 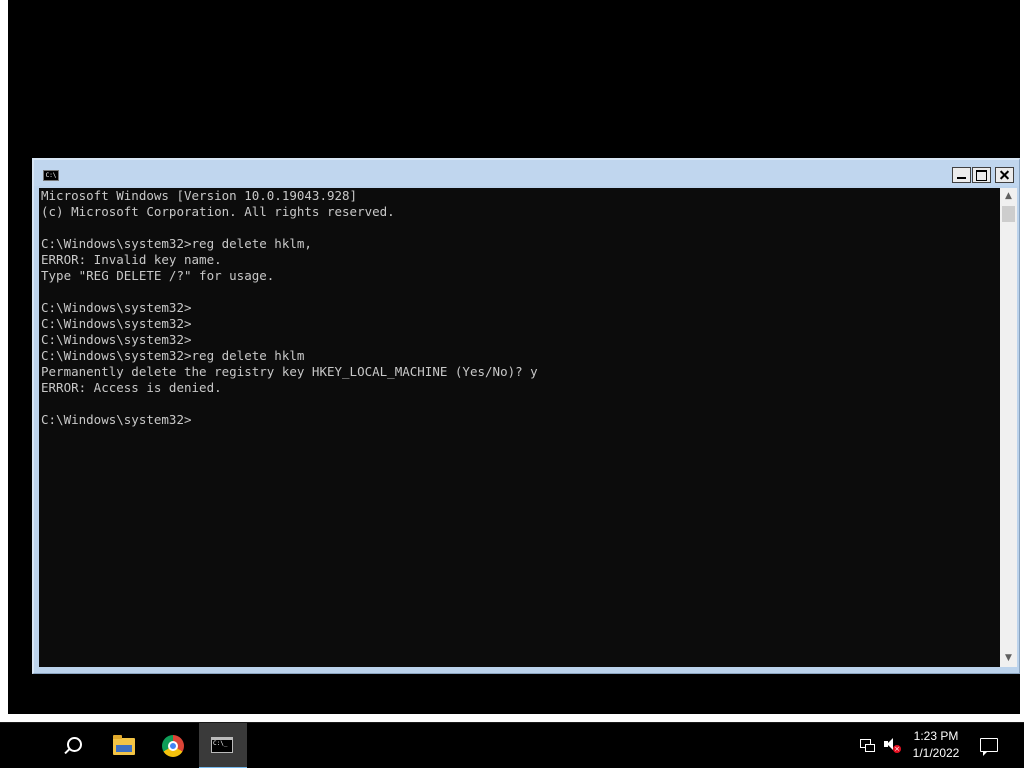 I want to click on command-prompt-icon: C:\_, so click(x=222, y=745).